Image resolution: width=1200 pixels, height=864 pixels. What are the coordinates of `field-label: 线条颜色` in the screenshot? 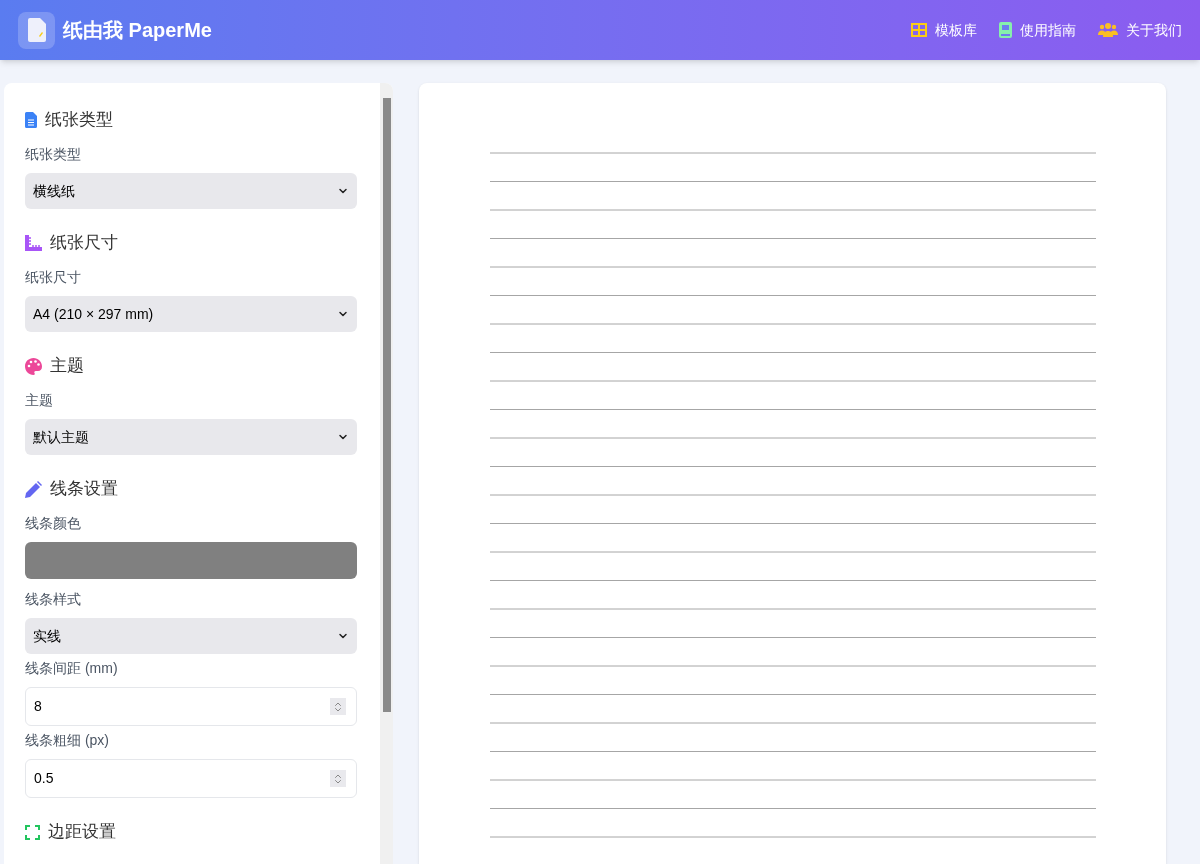 It's located at (53, 523).